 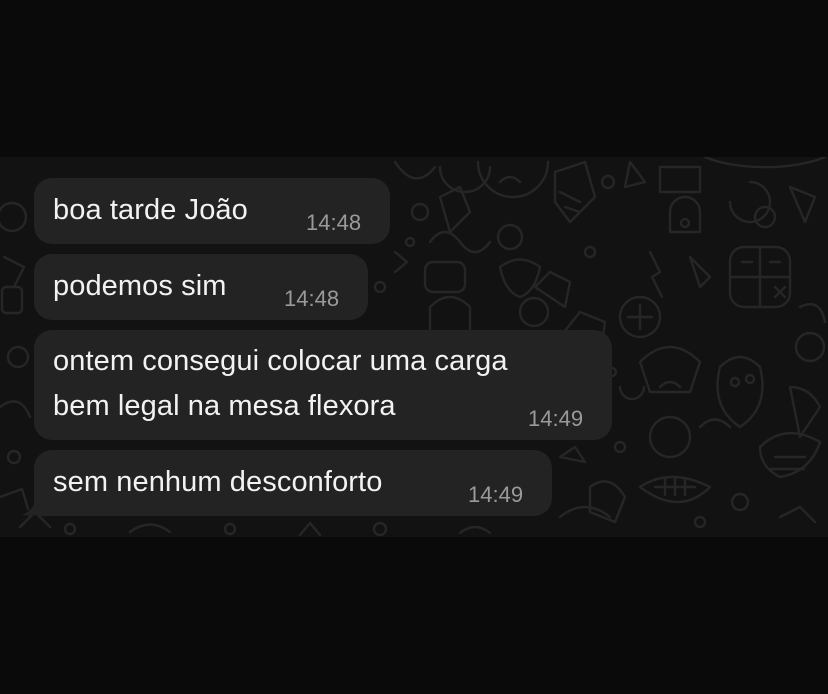 What do you see at coordinates (150, 210) in the screenshot?
I see `message-text: boa tarde João` at bounding box center [150, 210].